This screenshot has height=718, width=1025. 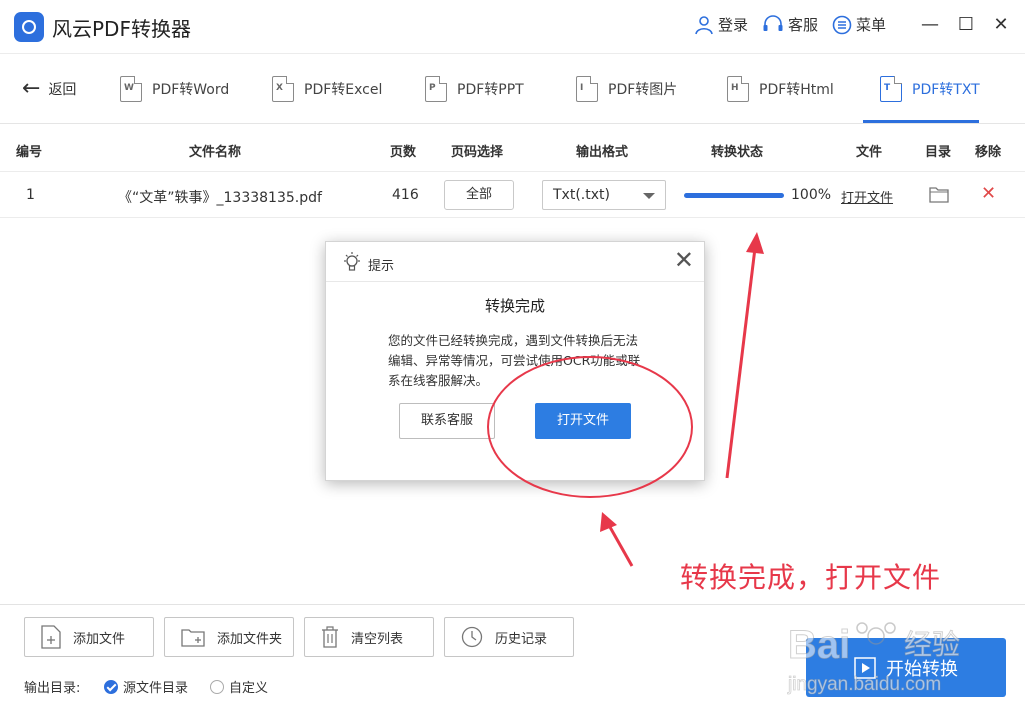 What do you see at coordinates (922, 669) in the screenshot?
I see `start-label: 开始转换` at bounding box center [922, 669].